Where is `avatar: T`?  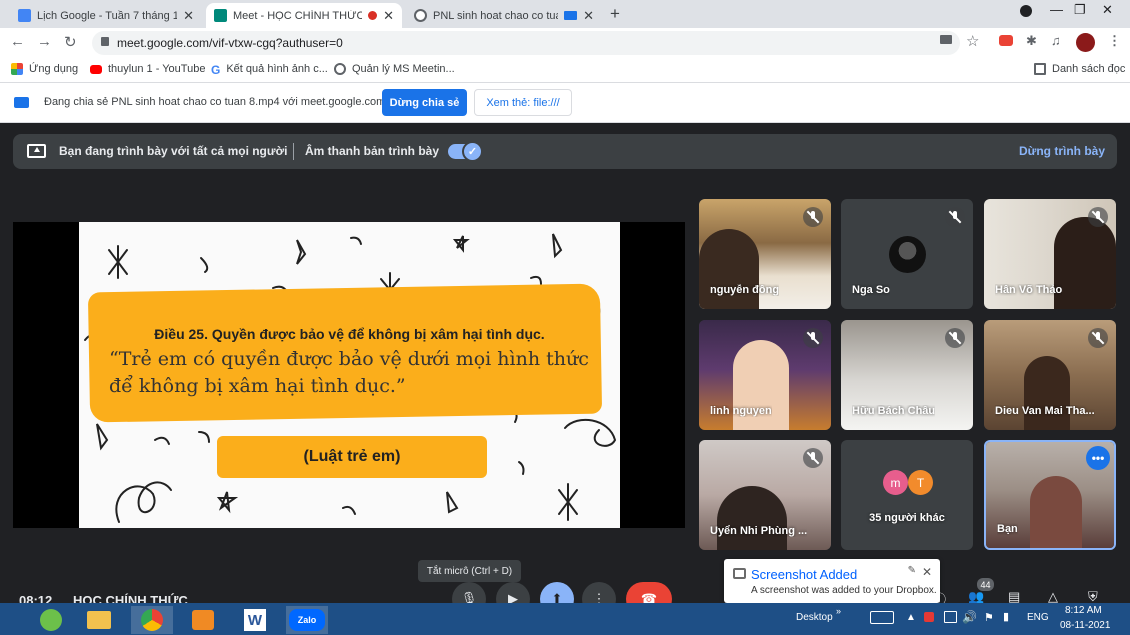
avatar: T is located at coordinates (920, 482).